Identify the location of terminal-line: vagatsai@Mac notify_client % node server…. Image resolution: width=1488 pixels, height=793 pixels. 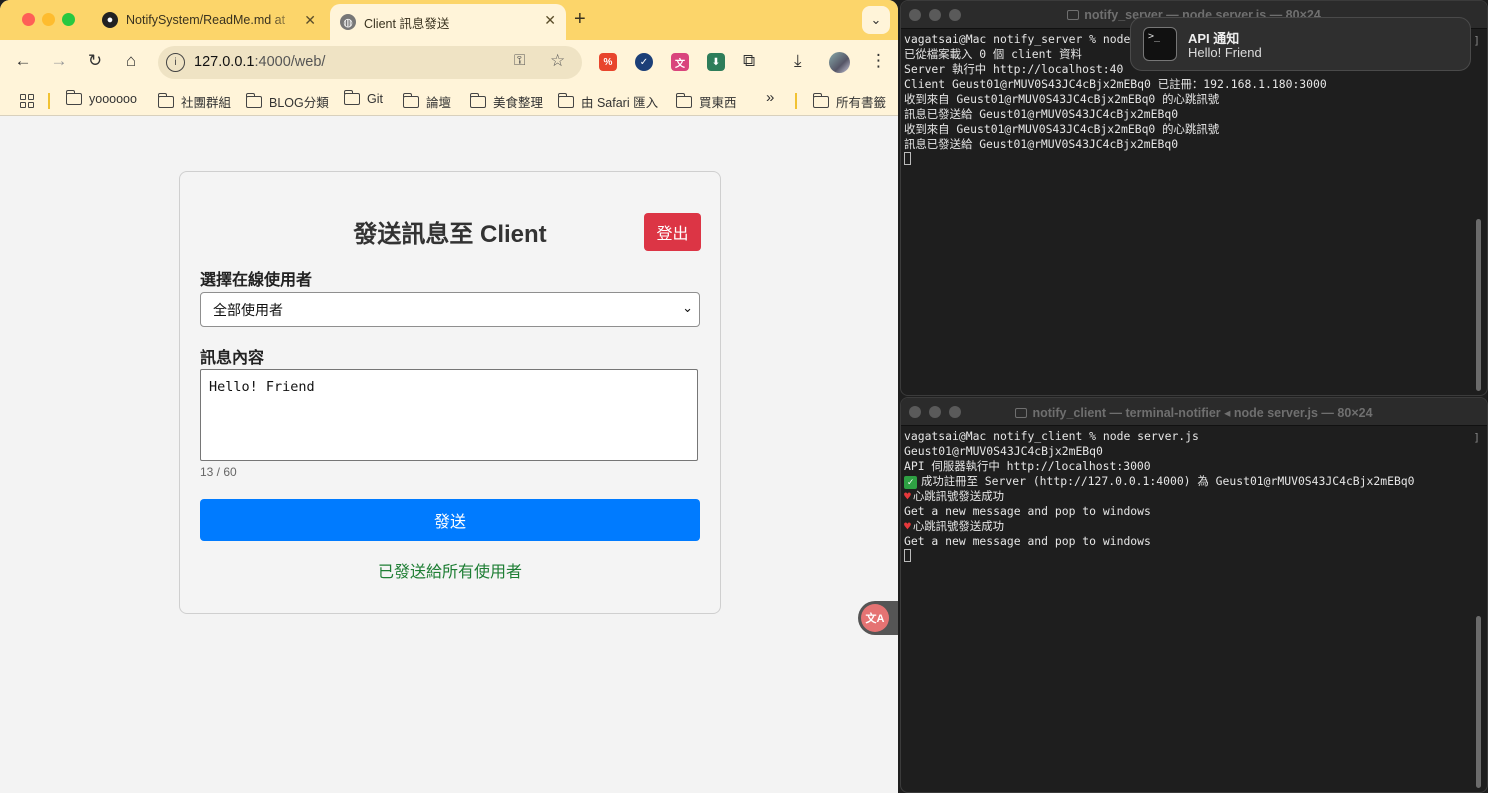
(1051, 436).